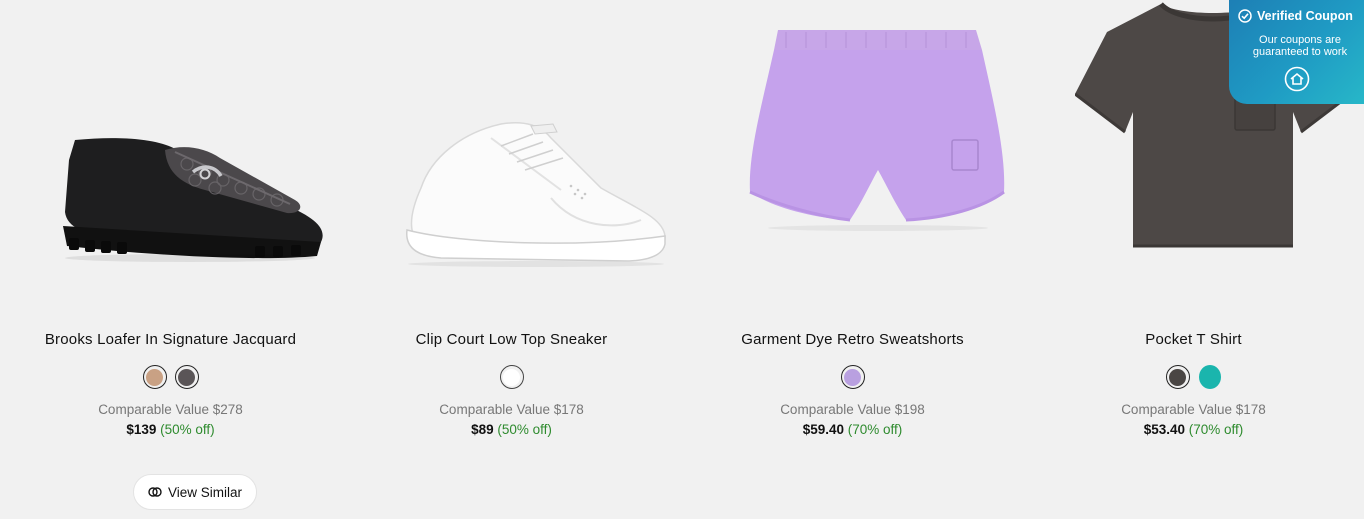  I want to click on product-name: Brooks Loafer In Signature Jacquard, so click(170, 339).